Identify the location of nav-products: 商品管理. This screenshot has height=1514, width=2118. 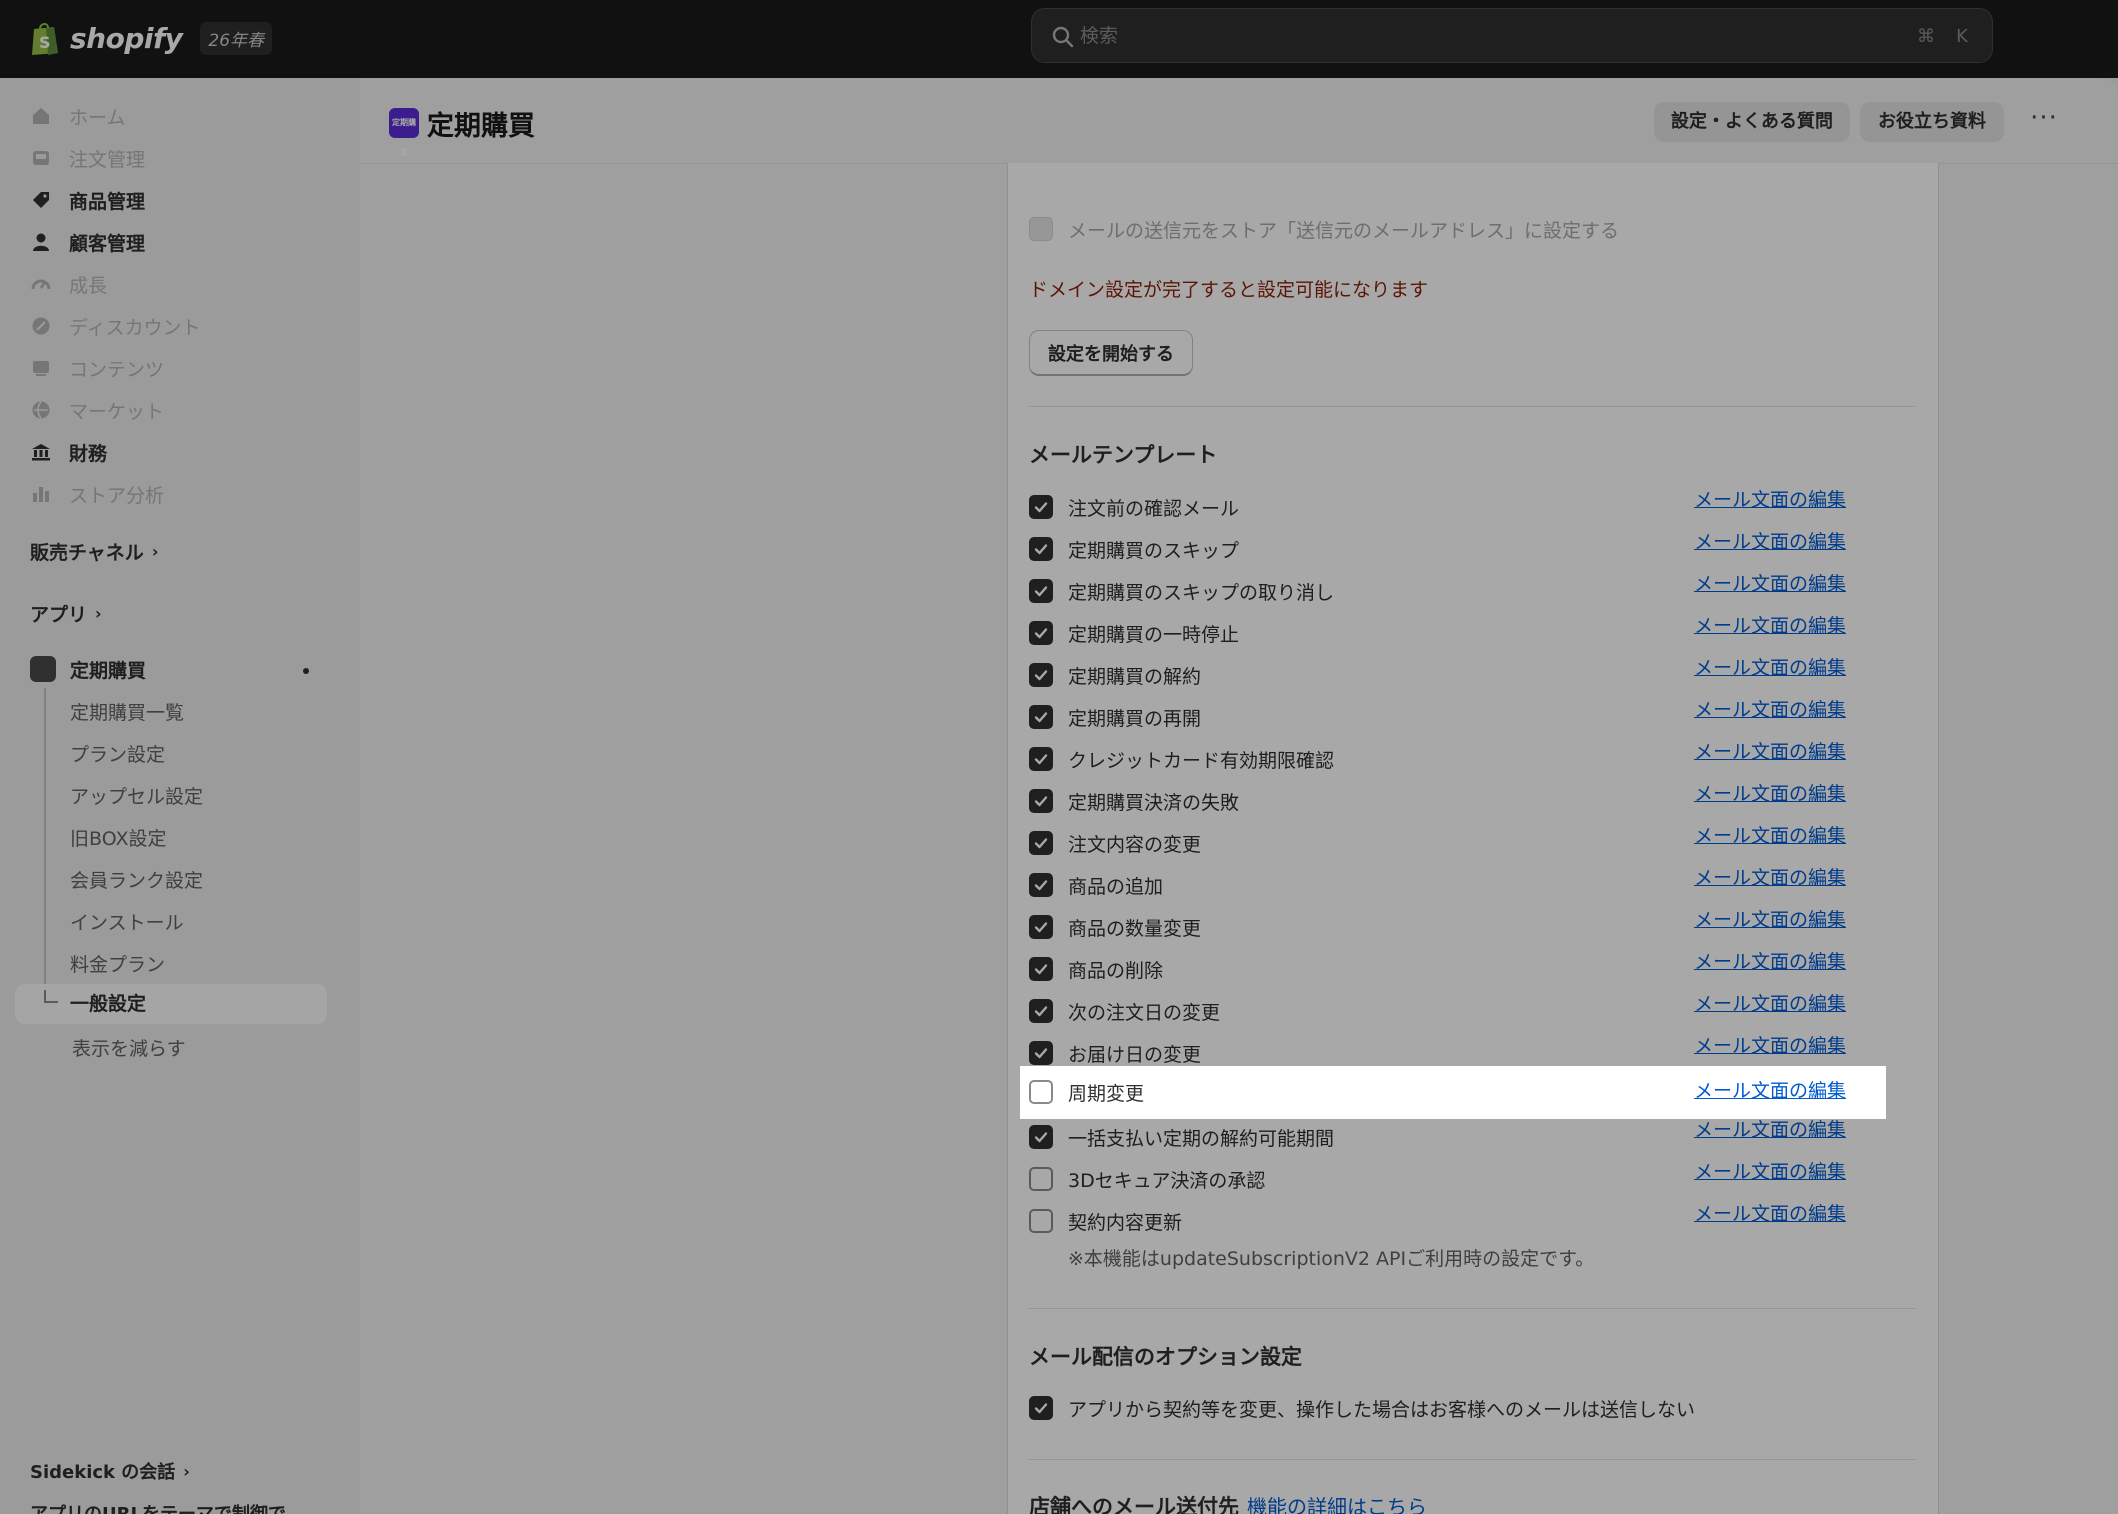
(87, 200).